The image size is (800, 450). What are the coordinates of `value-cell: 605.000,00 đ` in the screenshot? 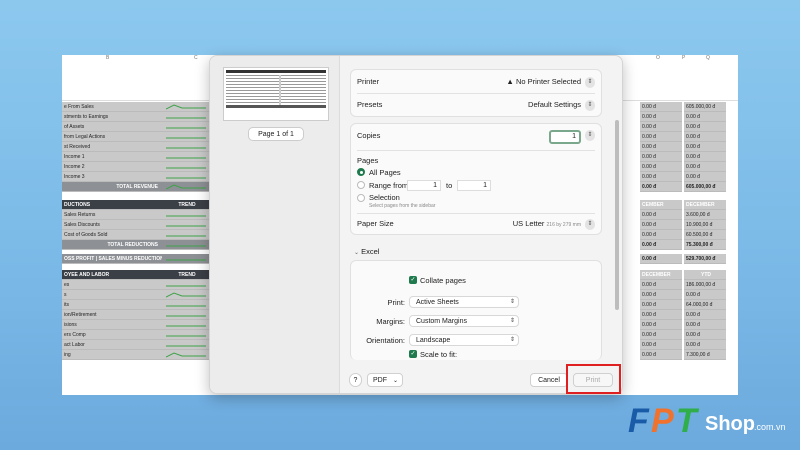 It's located at (705, 187).